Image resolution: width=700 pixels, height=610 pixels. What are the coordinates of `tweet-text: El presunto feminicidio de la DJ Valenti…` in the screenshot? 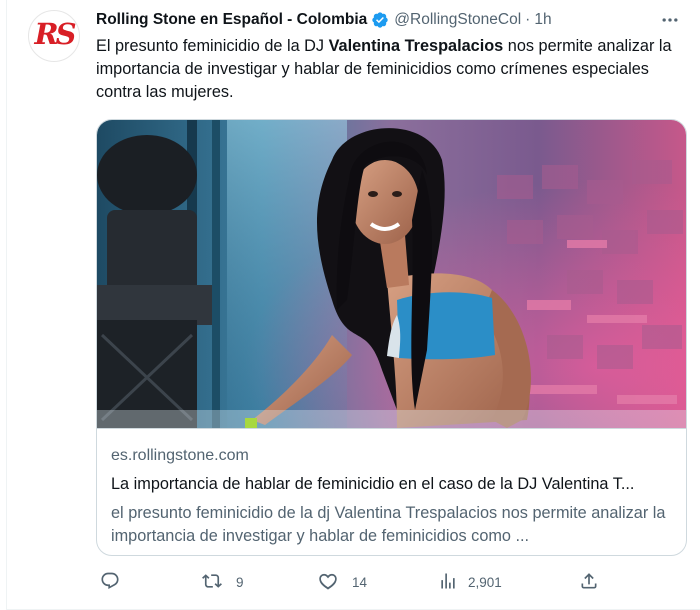 It's located at (396, 69).